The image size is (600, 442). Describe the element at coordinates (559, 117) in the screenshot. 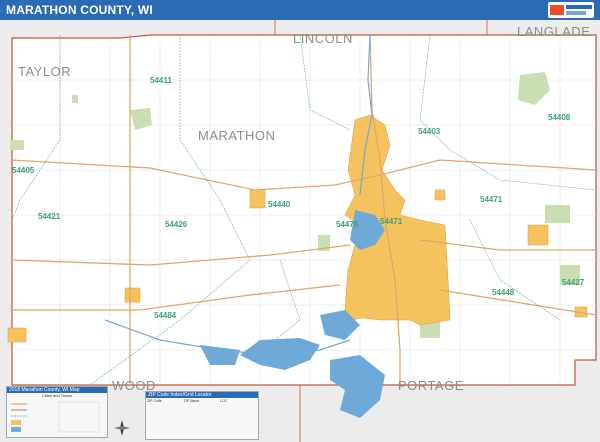

I see `zip-label: 54408` at that location.